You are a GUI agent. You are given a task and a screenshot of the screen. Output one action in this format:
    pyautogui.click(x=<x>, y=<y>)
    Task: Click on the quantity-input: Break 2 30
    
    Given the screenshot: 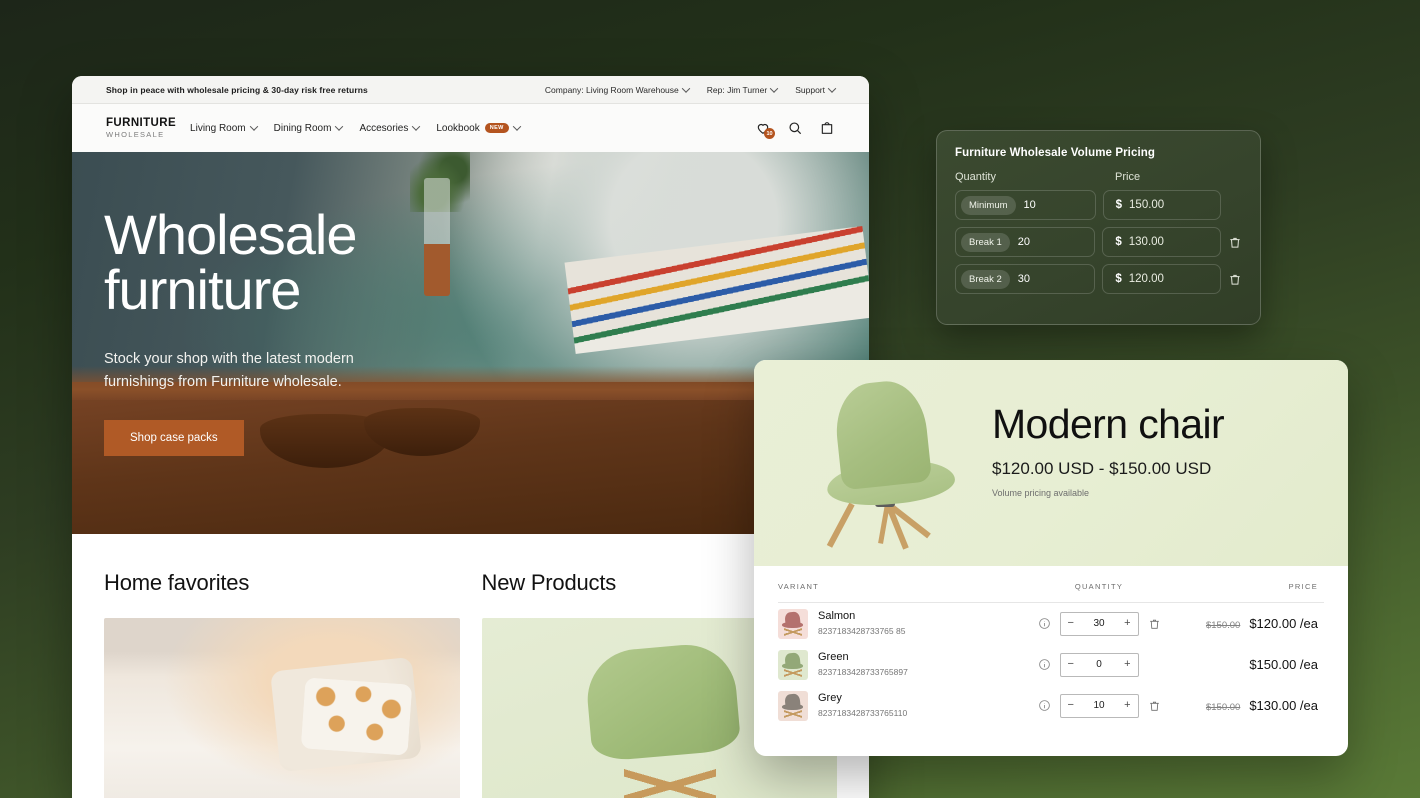 What is the action you would take?
    pyautogui.click(x=1025, y=279)
    